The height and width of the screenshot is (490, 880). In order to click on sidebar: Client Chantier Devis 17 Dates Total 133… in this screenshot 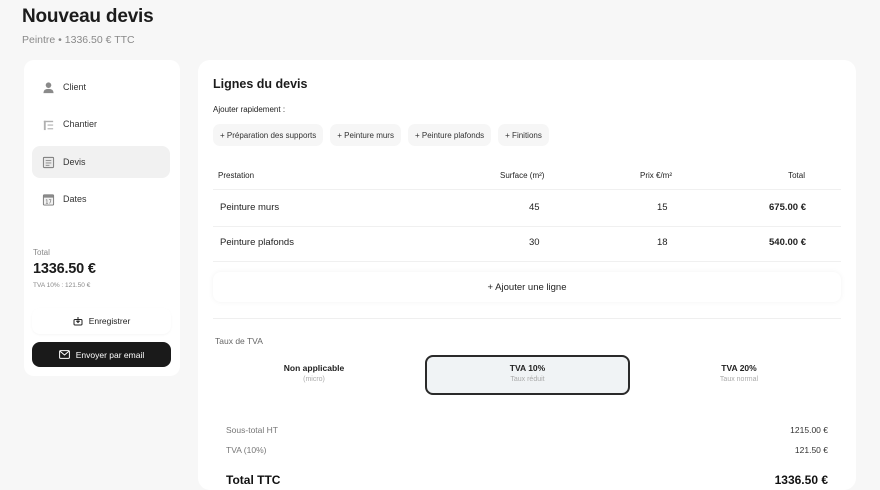, I will do `click(102, 218)`.